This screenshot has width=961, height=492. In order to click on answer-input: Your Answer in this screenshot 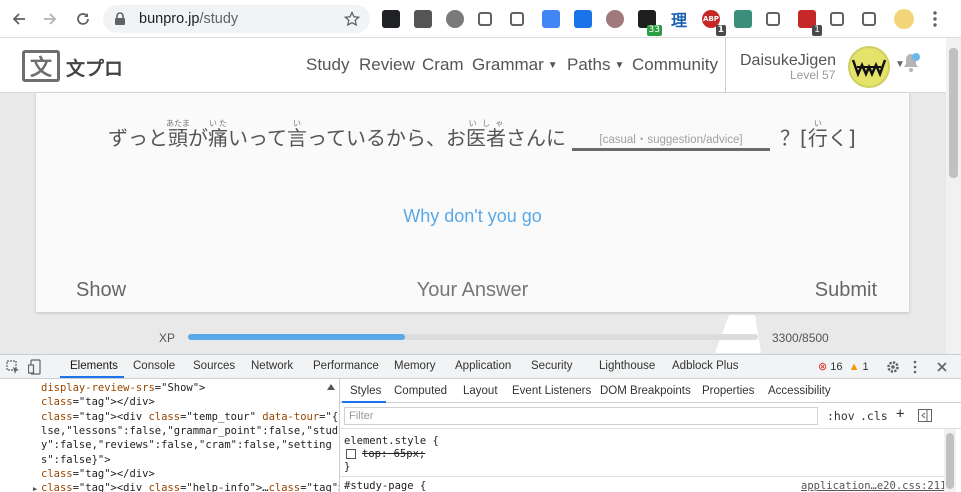, I will do `click(472, 290)`.